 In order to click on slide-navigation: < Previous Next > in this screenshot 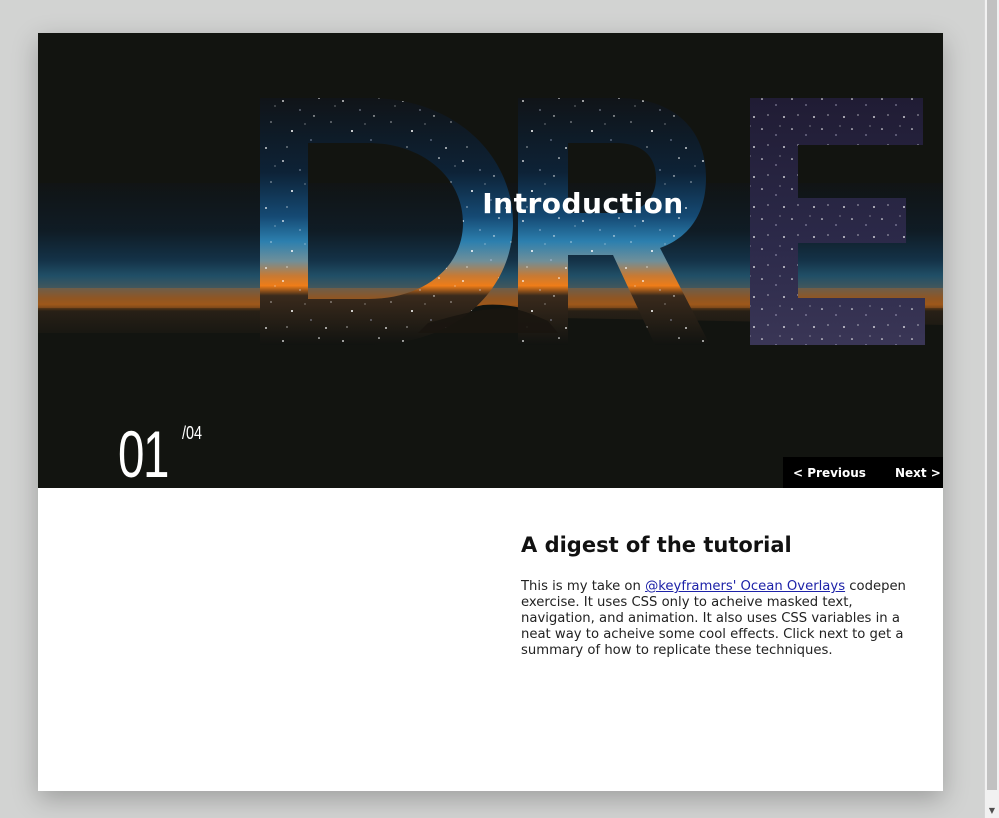, I will do `click(863, 472)`.